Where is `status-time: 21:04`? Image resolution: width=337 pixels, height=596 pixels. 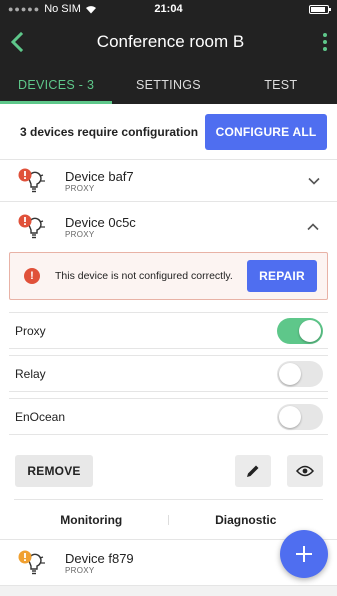 status-time: 21:04 is located at coordinates (168, 9).